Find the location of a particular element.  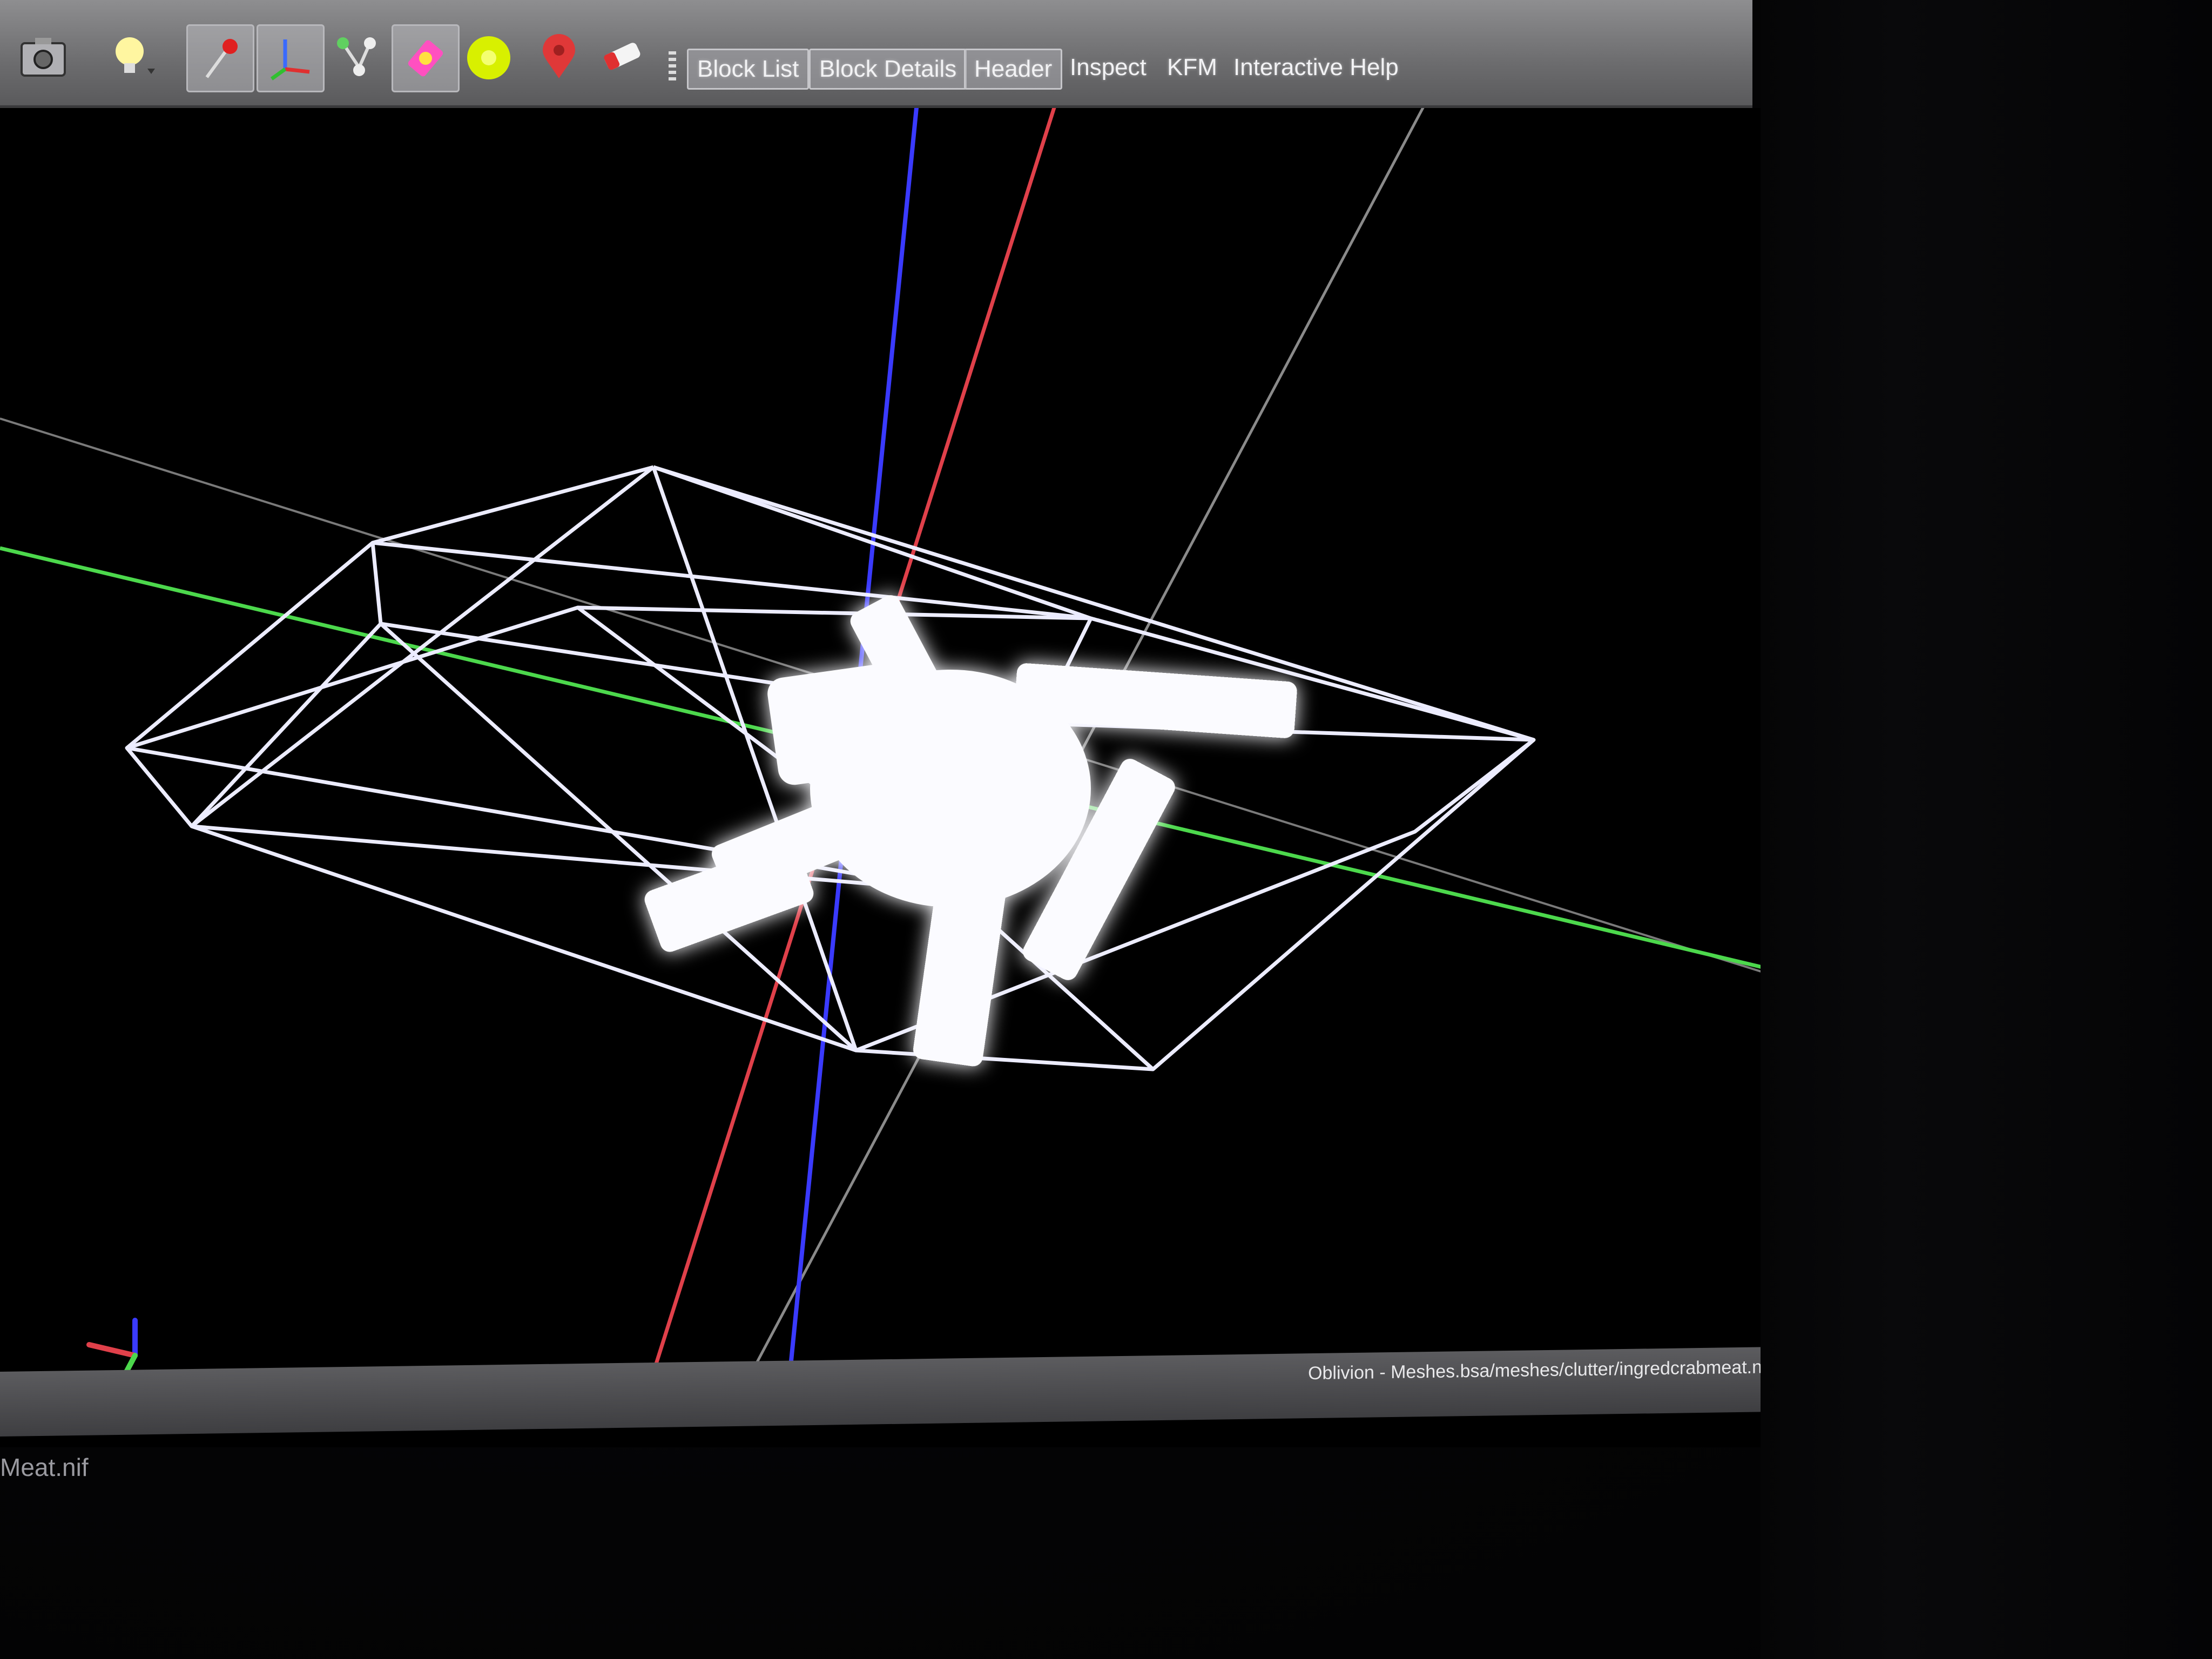

header-button: Header is located at coordinates (1013, 69).